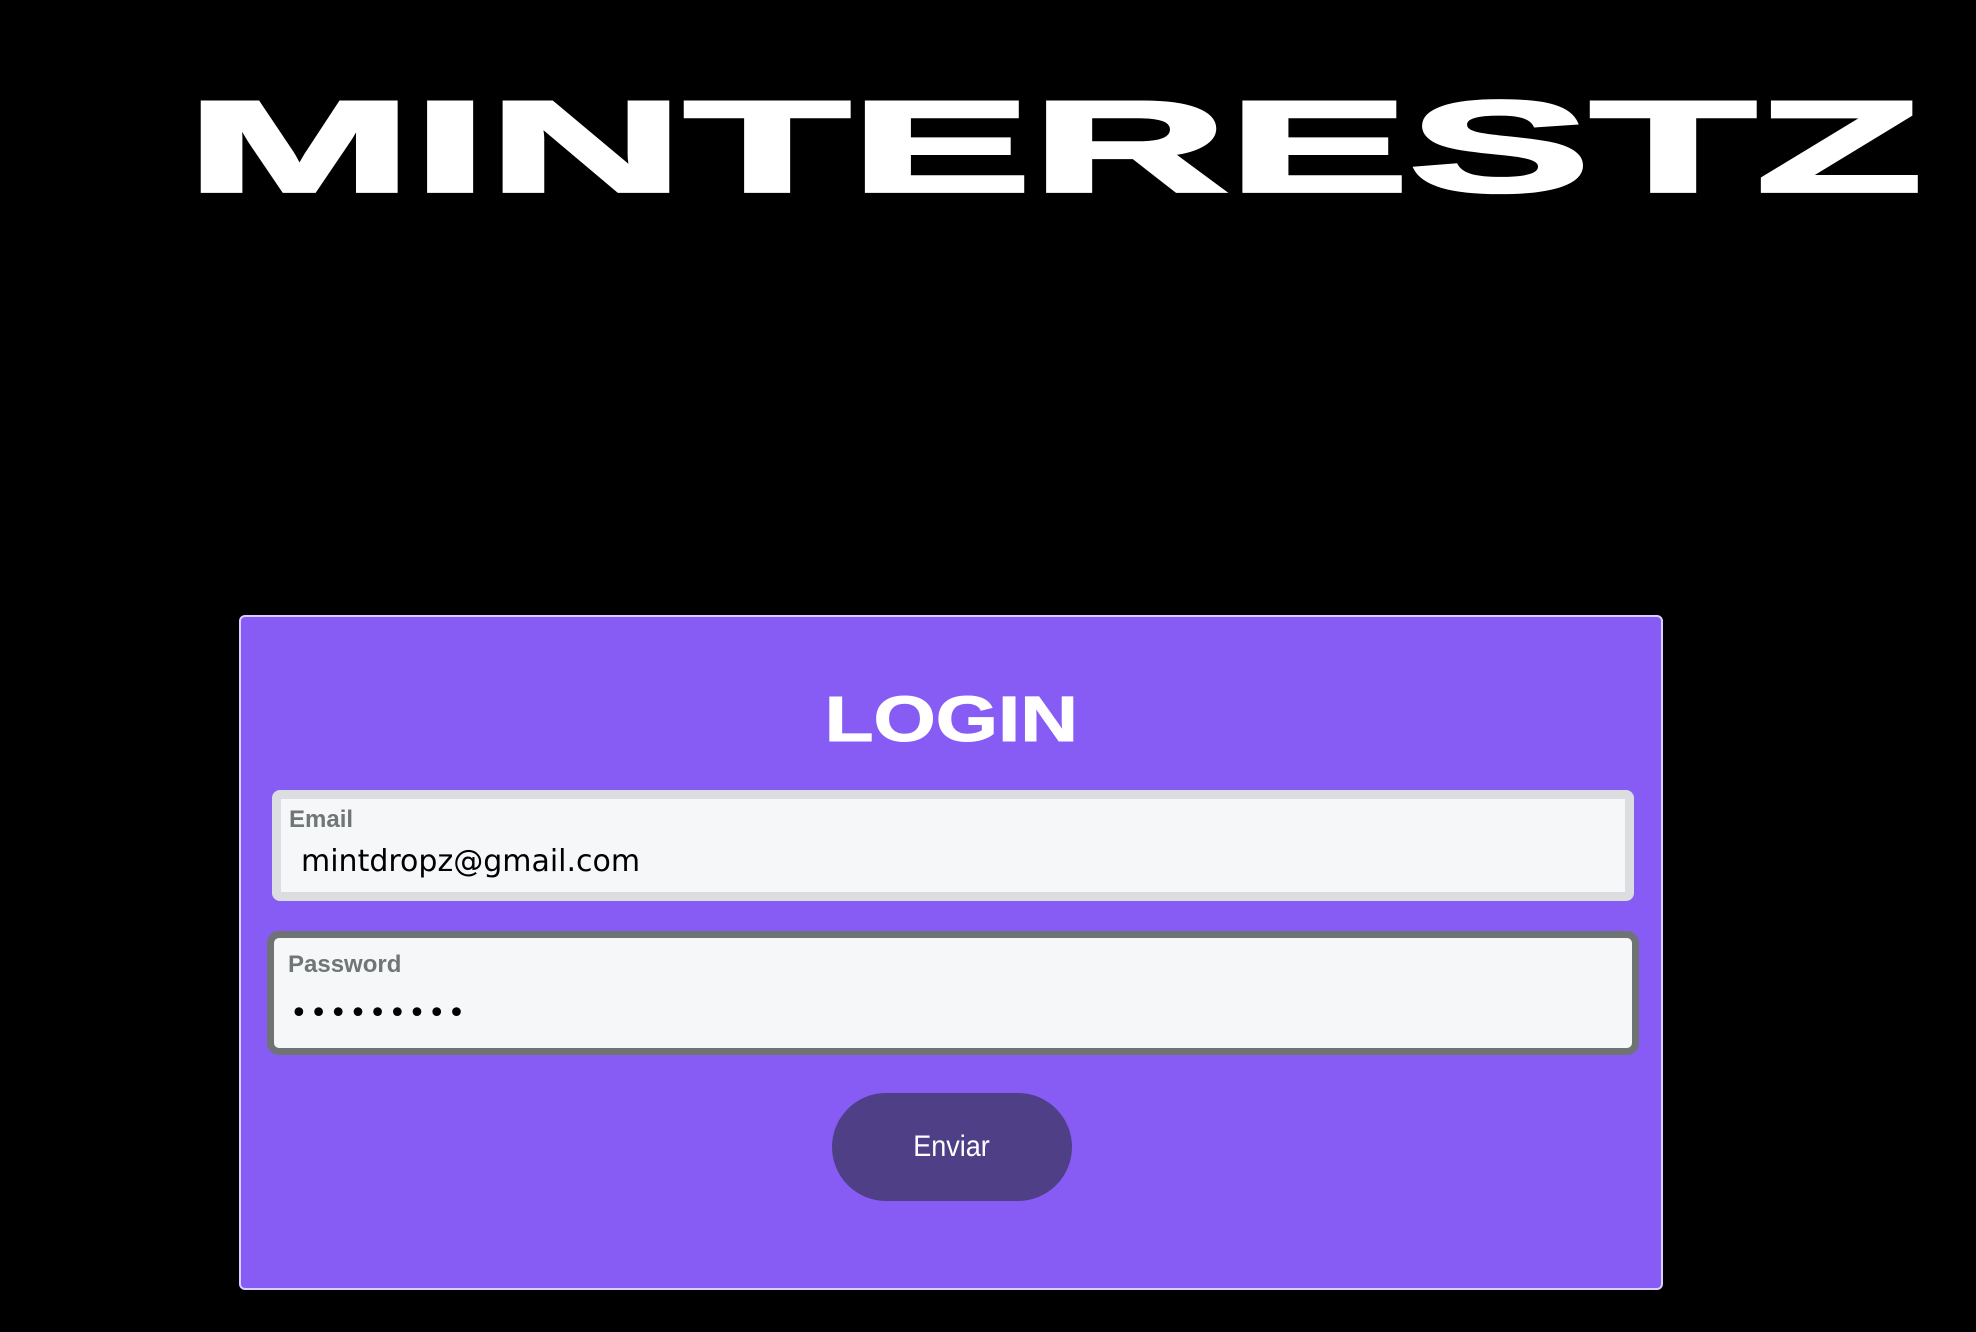 This screenshot has width=1976, height=1332. I want to click on submit-button-label: Enviar, so click(952, 1146).